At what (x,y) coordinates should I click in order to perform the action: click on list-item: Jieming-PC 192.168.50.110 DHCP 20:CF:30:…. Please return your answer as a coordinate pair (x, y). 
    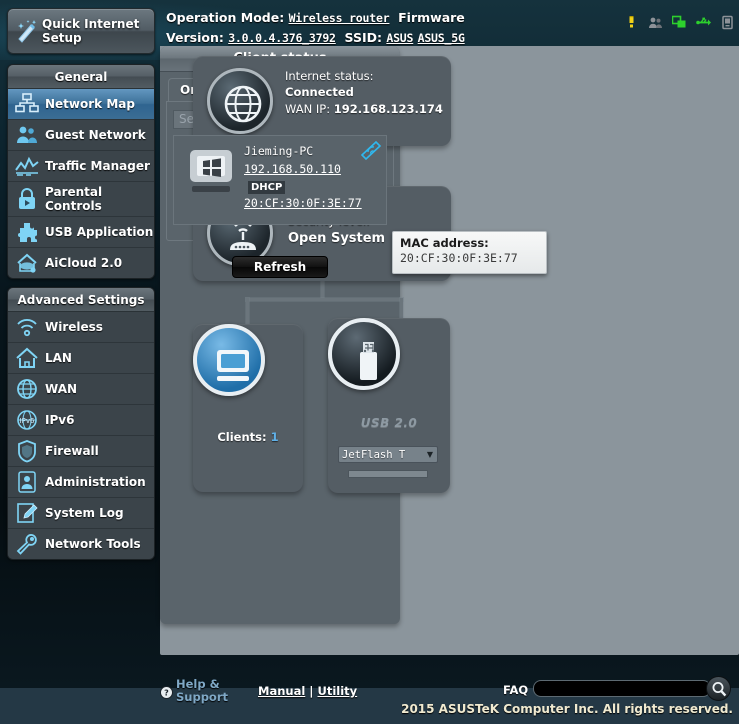
    Looking at the image, I should click on (280, 179).